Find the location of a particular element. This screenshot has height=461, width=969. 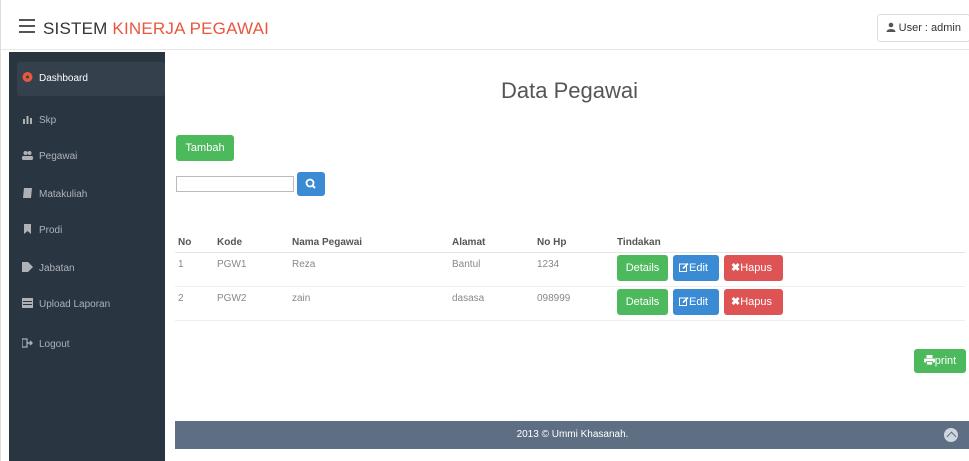

sidebar-item-label: Upload Laporan is located at coordinates (75, 304).